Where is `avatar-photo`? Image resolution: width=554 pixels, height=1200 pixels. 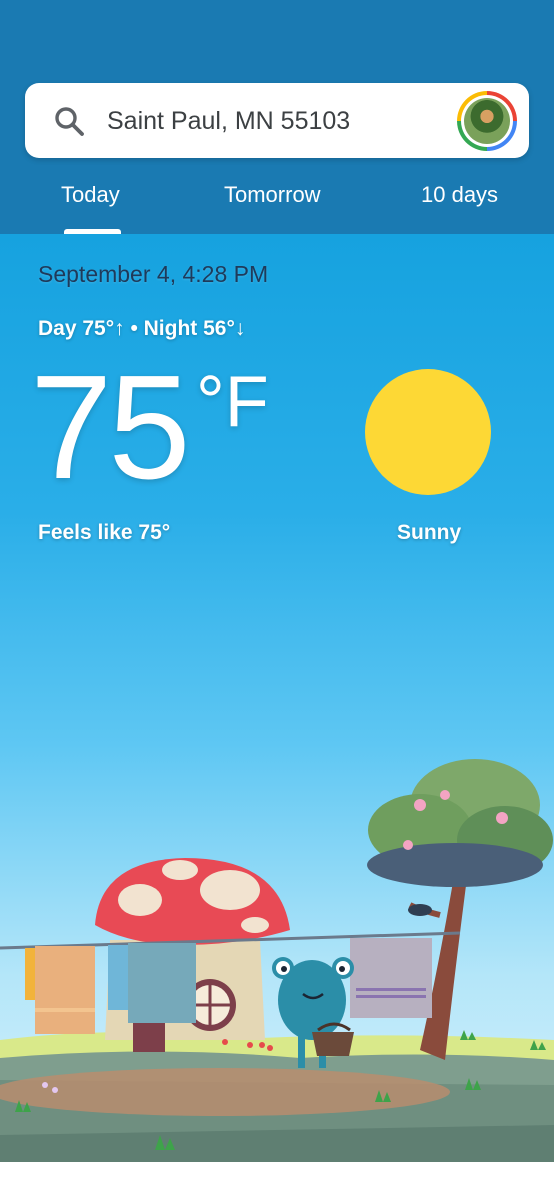
avatar-photo is located at coordinates (487, 121).